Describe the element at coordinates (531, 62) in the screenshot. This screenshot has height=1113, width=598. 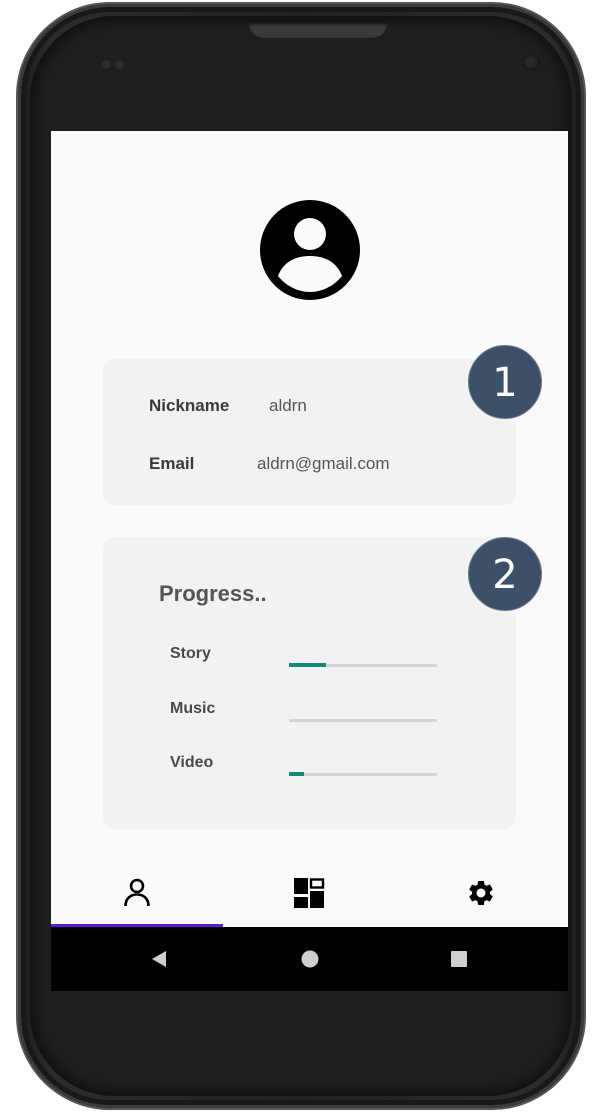
I see `front-camera` at that location.